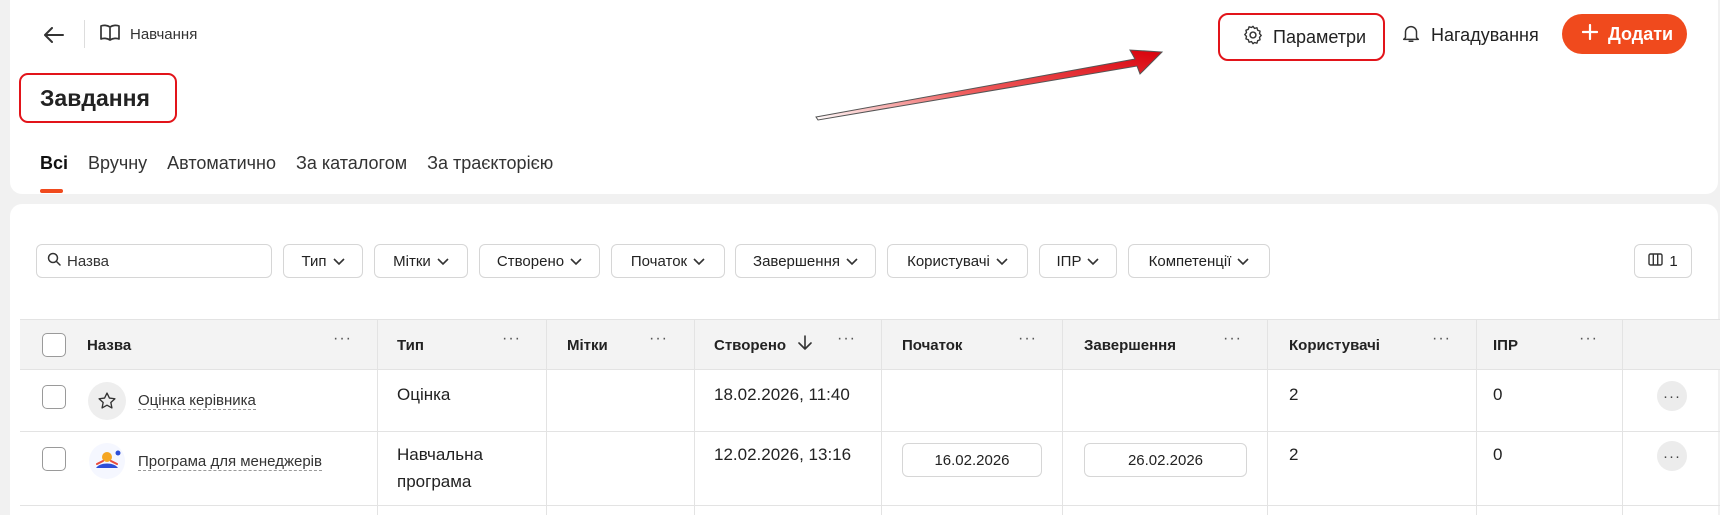  Describe the element at coordinates (54, 261) in the screenshot. I see `search-icon` at that location.